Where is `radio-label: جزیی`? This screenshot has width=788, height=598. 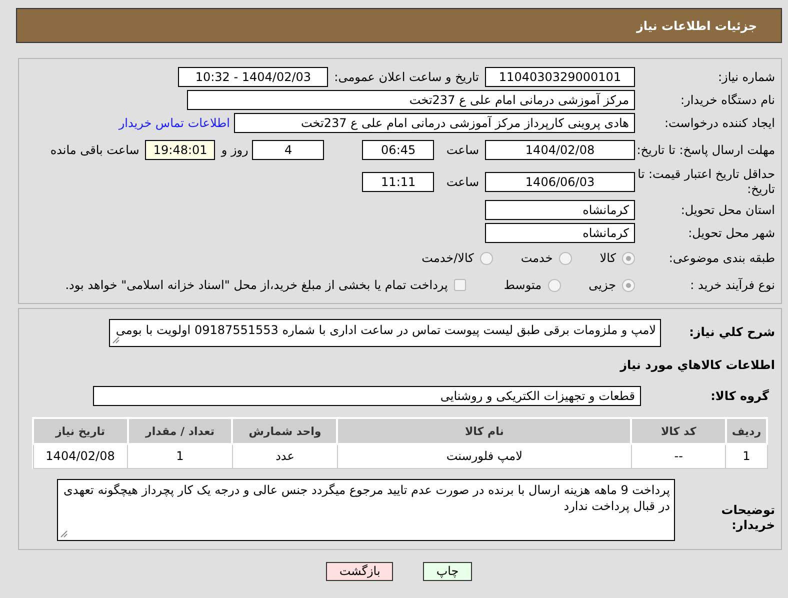
radio-label: جزیی is located at coordinates (602, 285).